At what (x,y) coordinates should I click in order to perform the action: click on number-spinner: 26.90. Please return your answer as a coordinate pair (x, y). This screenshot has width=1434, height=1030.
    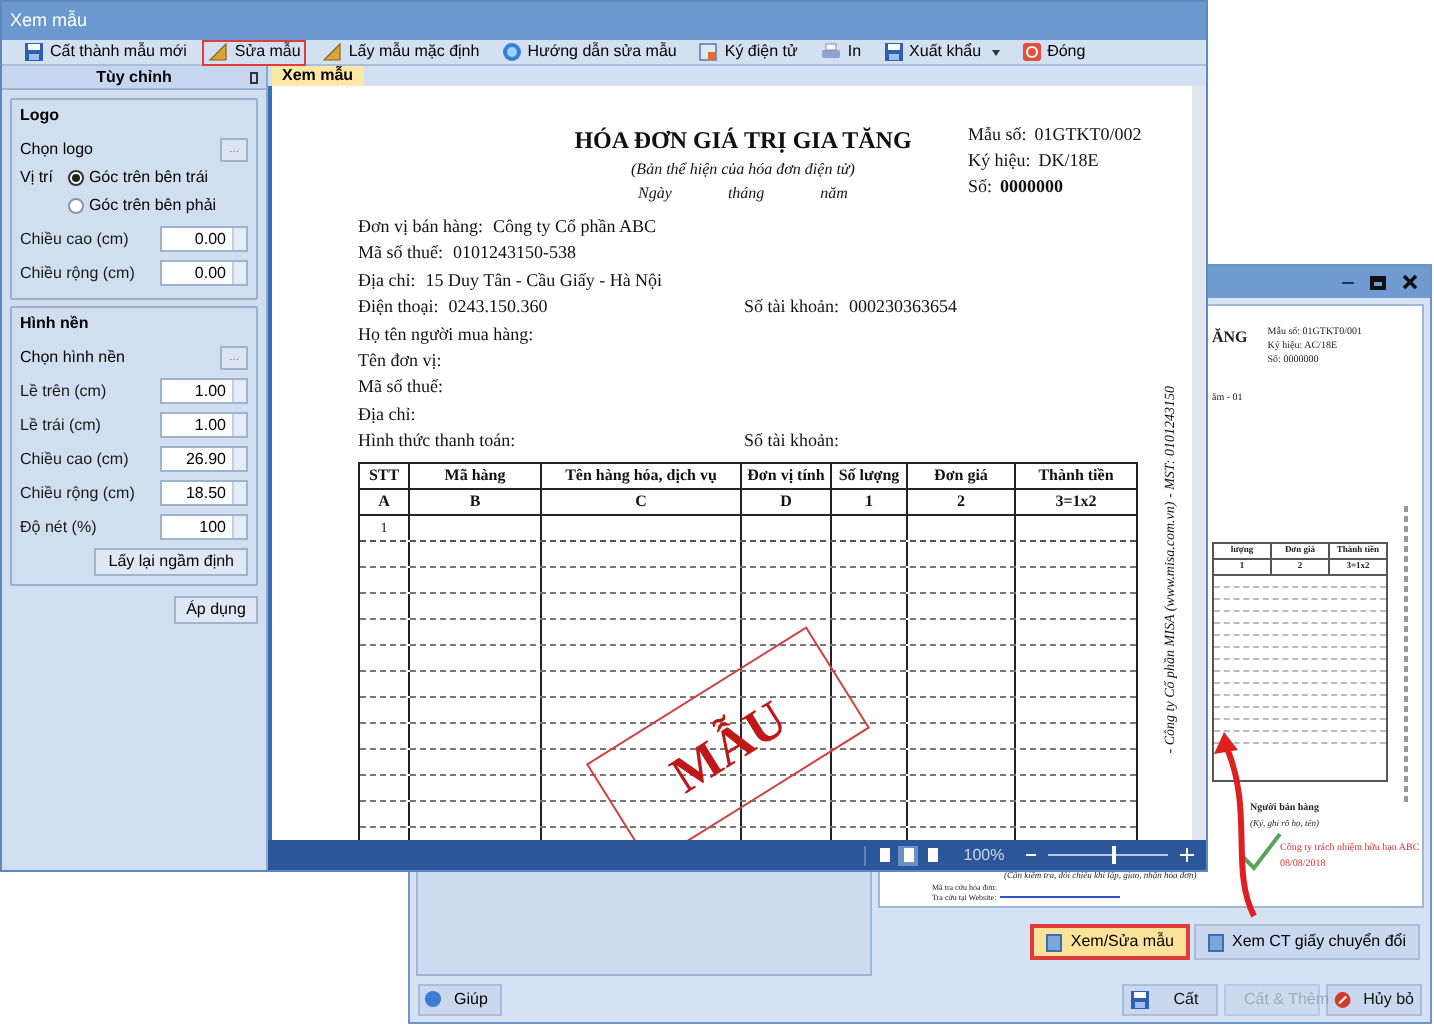
    Looking at the image, I should click on (204, 459).